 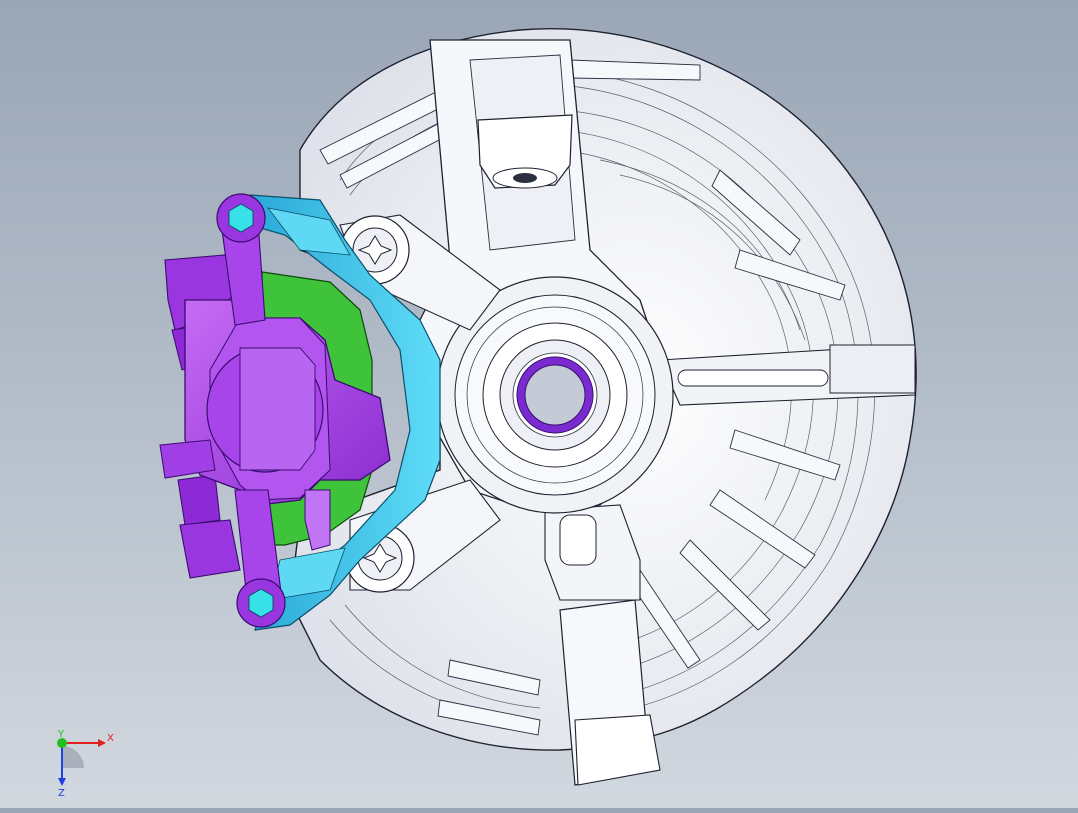 I want to click on y-axis-label: Y, so click(x=61, y=734).